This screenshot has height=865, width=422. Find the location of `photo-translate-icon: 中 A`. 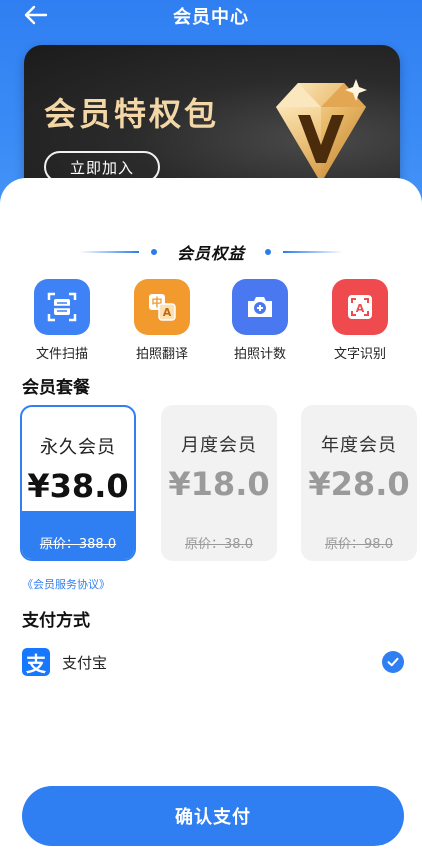

photo-translate-icon: 中 A is located at coordinates (162, 307).